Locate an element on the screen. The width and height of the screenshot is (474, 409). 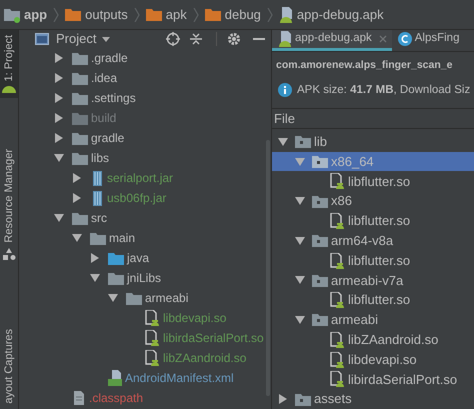
breadcrumb-item: app is located at coordinates (26, 14).